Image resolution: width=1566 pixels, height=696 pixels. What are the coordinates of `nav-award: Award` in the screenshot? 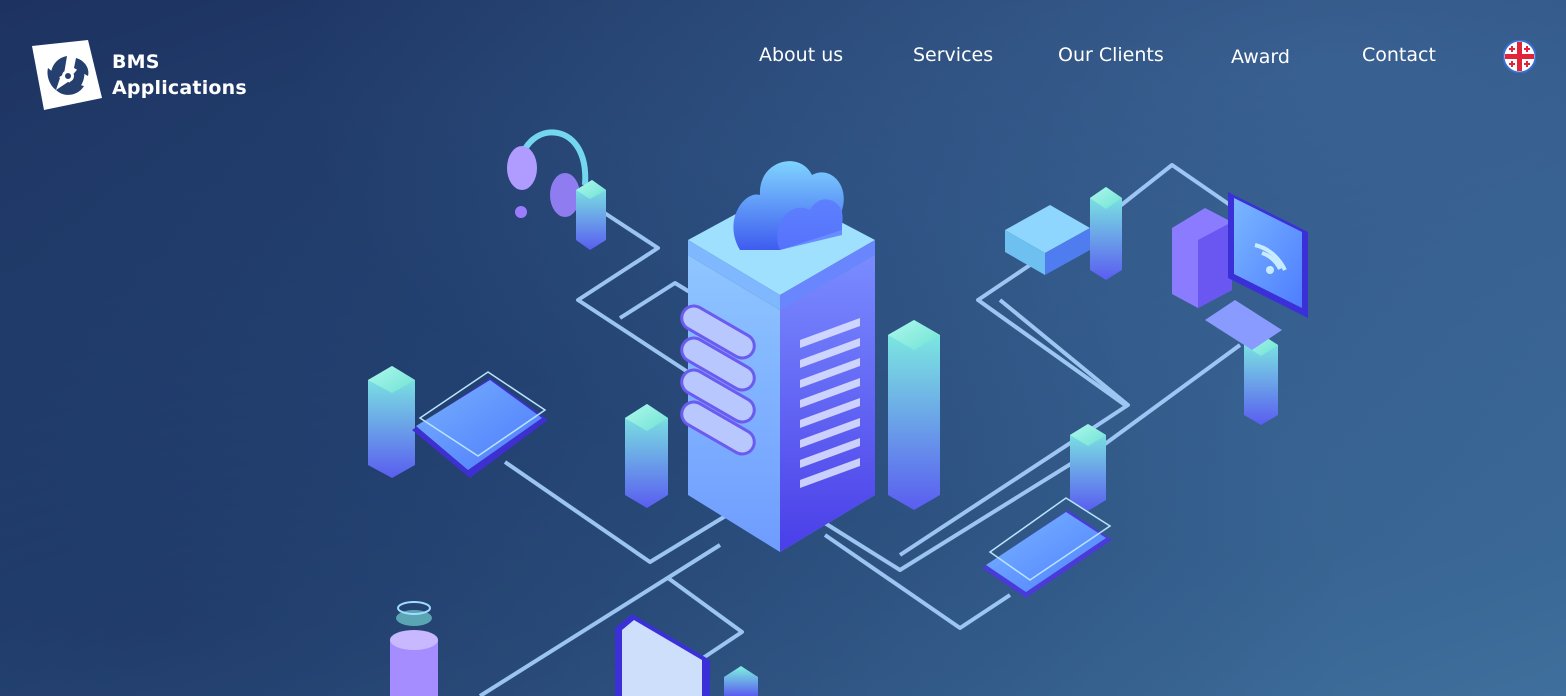 It's located at (1260, 57).